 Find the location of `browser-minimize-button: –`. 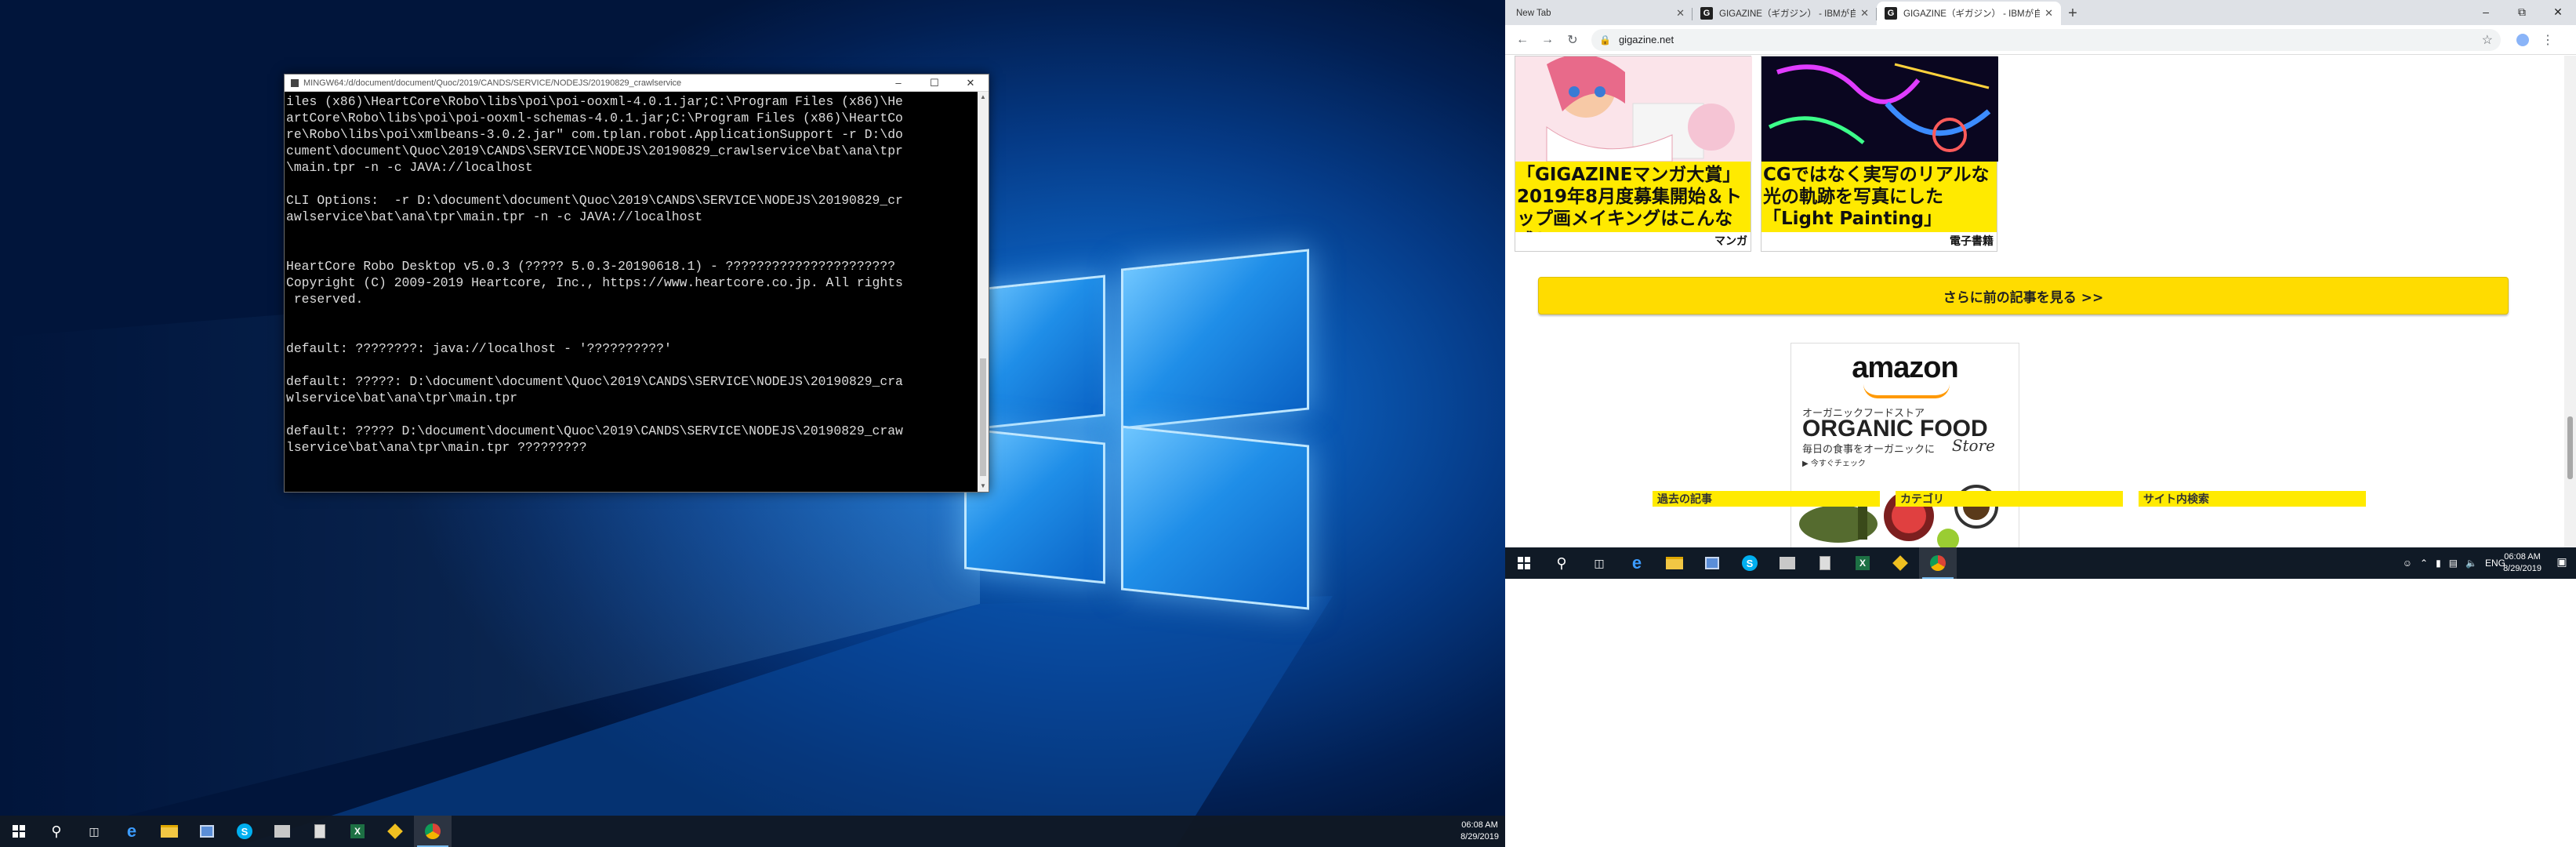

browser-minimize-button: – is located at coordinates (2486, 12).